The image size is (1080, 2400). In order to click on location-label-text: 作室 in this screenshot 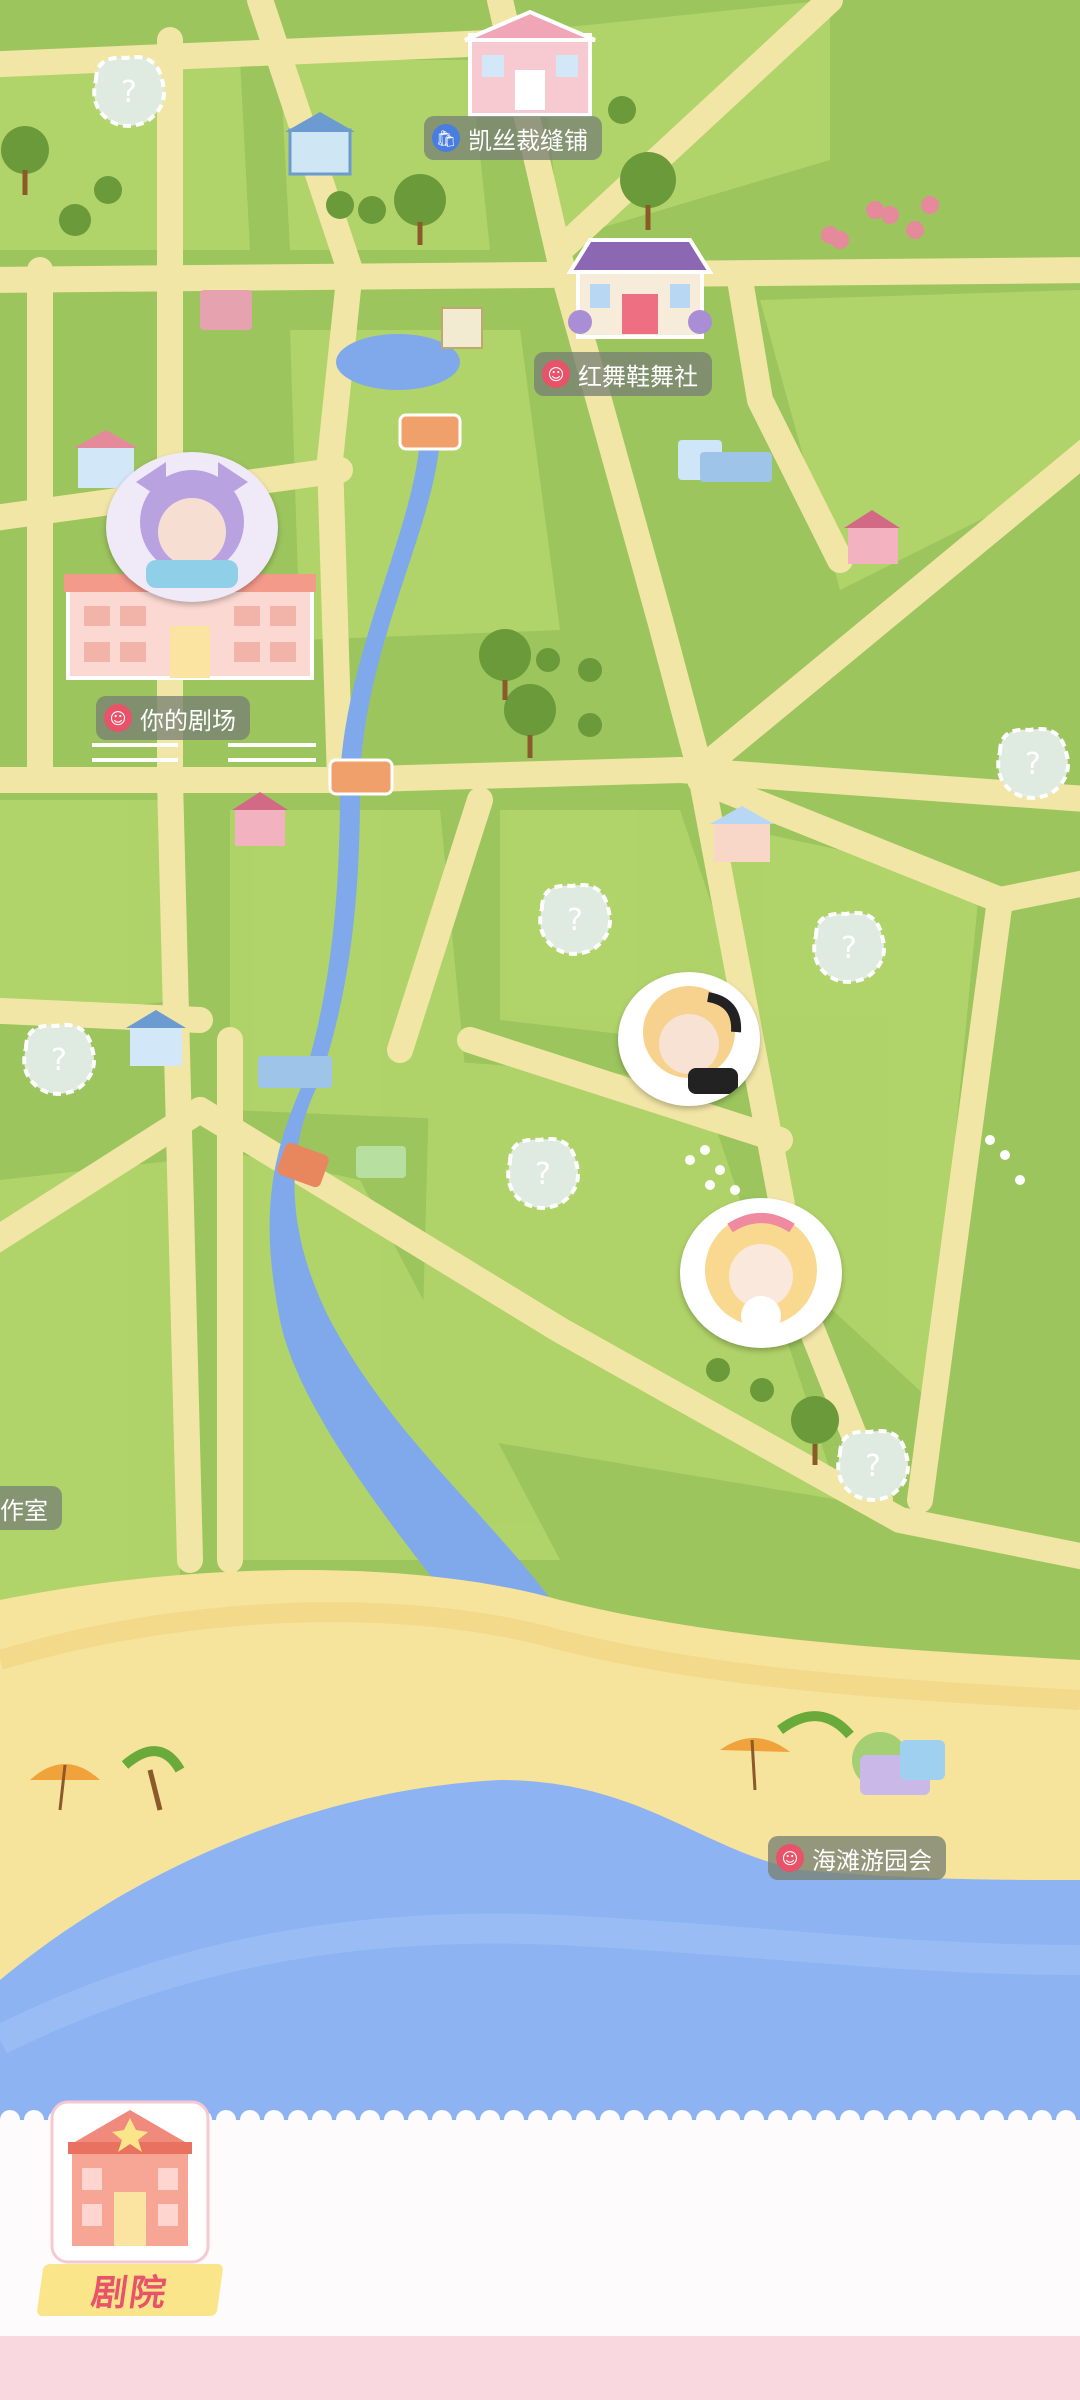, I will do `click(24, 1510)`.